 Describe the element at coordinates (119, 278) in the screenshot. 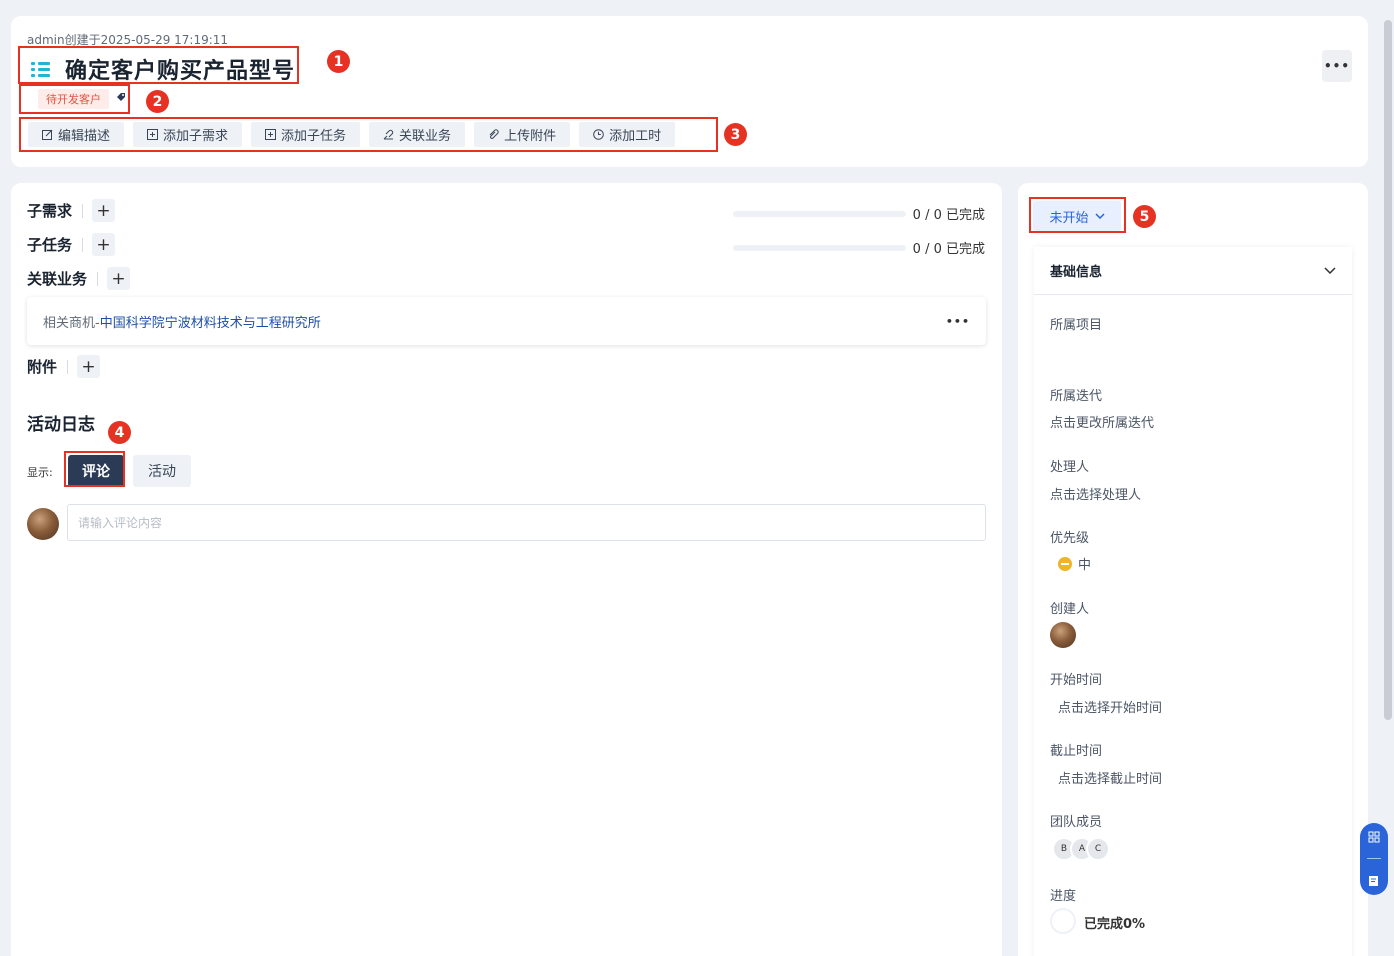

I see `add-related-business-plus: +` at that location.